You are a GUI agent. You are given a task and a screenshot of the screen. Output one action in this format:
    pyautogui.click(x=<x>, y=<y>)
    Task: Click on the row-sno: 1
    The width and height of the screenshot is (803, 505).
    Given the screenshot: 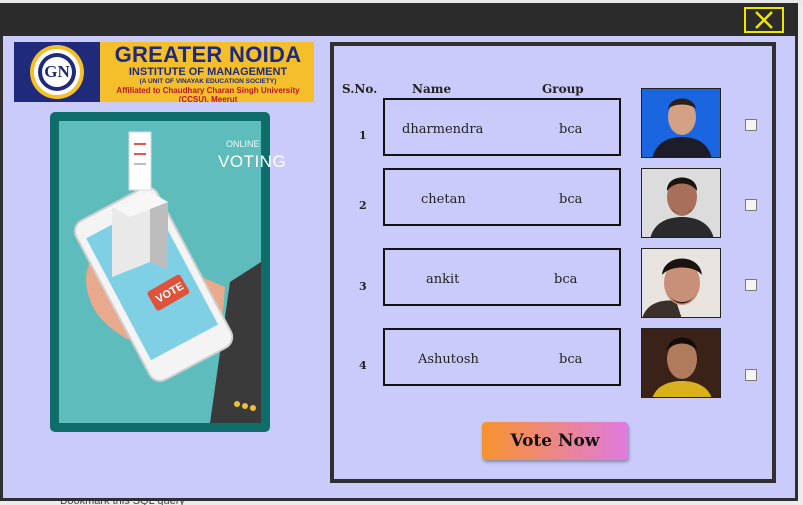 What is the action you would take?
    pyautogui.click(x=363, y=135)
    